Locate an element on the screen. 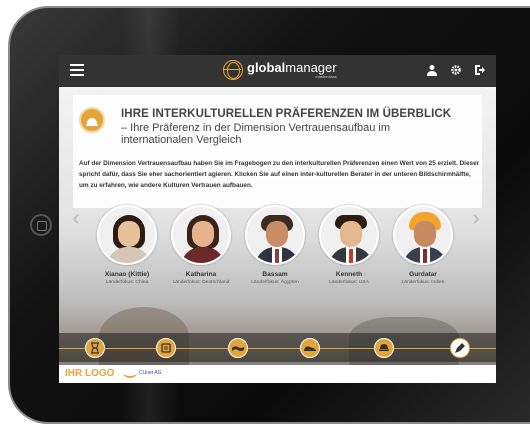 Image resolution: width=530 pixels, height=424 pixels. timeline-node-shoe-icon is located at coordinates (310, 348).